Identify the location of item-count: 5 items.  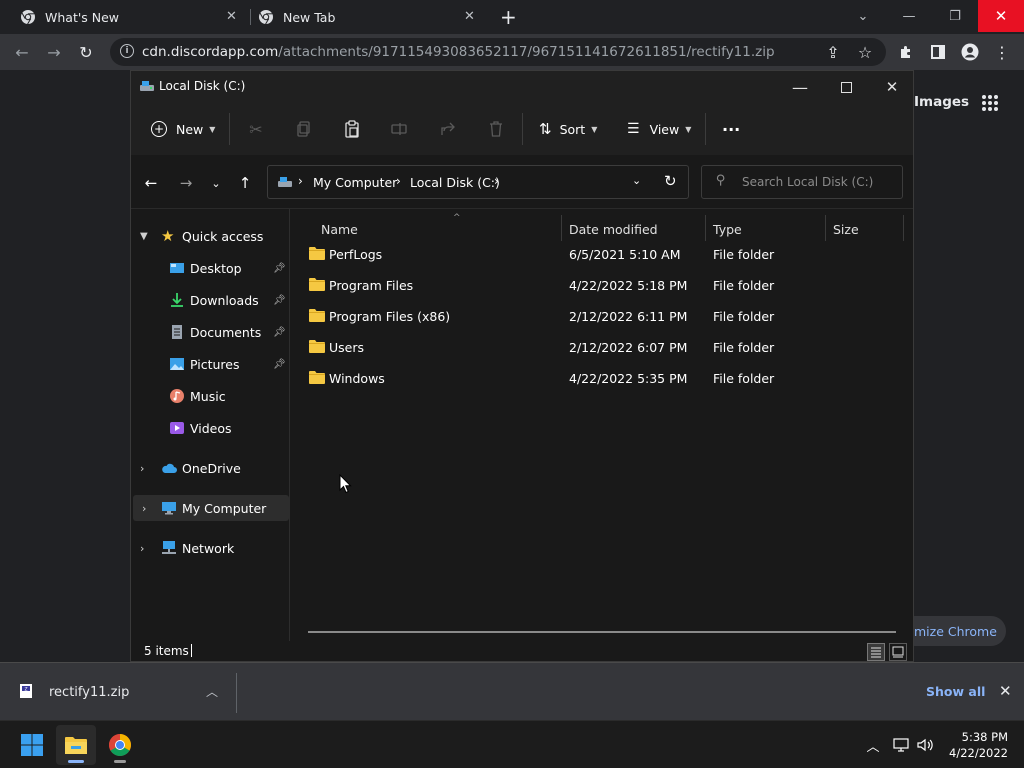
(166, 651).